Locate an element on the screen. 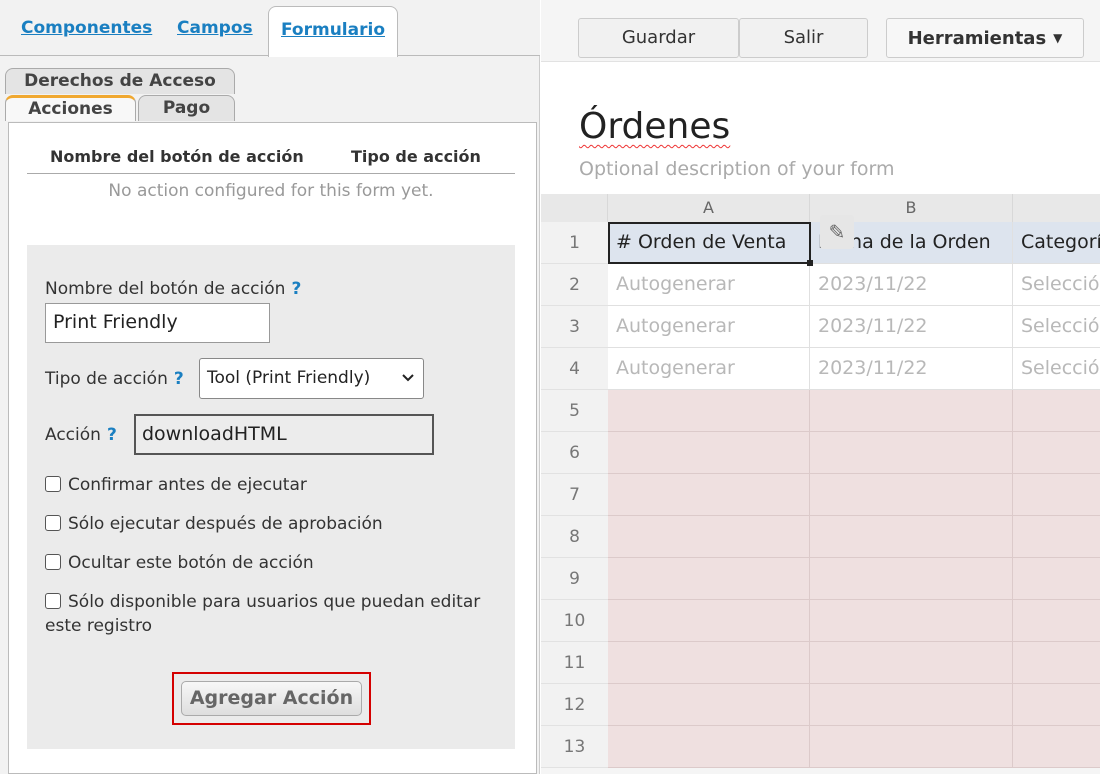 Image resolution: width=1100 pixels, height=774 pixels. row-number: 1 is located at coordinates (574, 243).